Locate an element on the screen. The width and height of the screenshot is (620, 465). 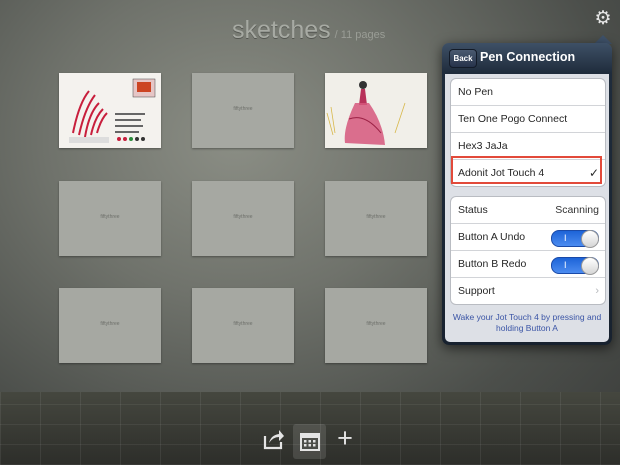
pen-option-no-pen: No Pen is located at coordinates (528, 92).